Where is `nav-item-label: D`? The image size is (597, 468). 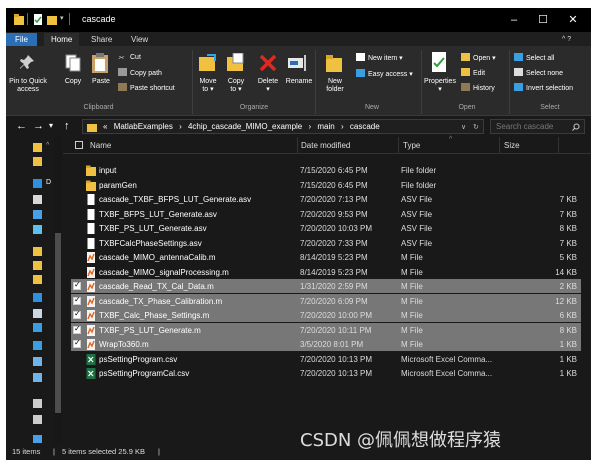
nav-item-label: D is located at coordinates (48, 182).